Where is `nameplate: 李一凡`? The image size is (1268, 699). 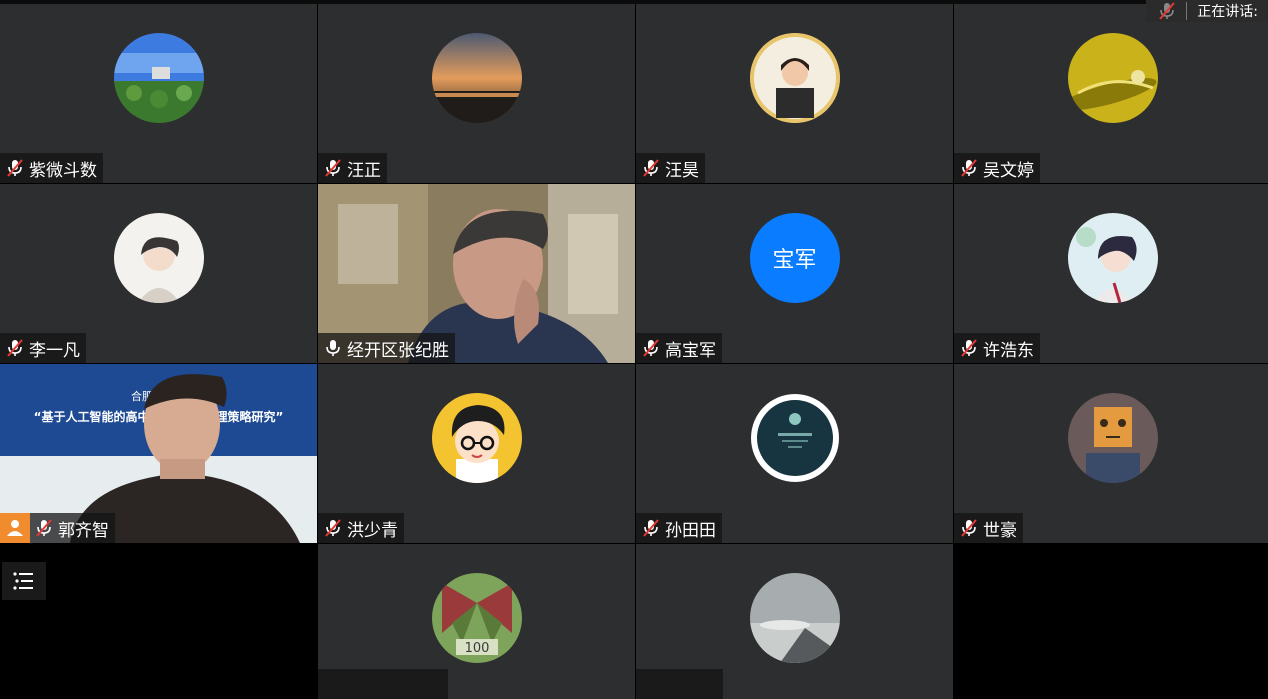
nameplate: 李一凡 is located at coordinates (43, 348).